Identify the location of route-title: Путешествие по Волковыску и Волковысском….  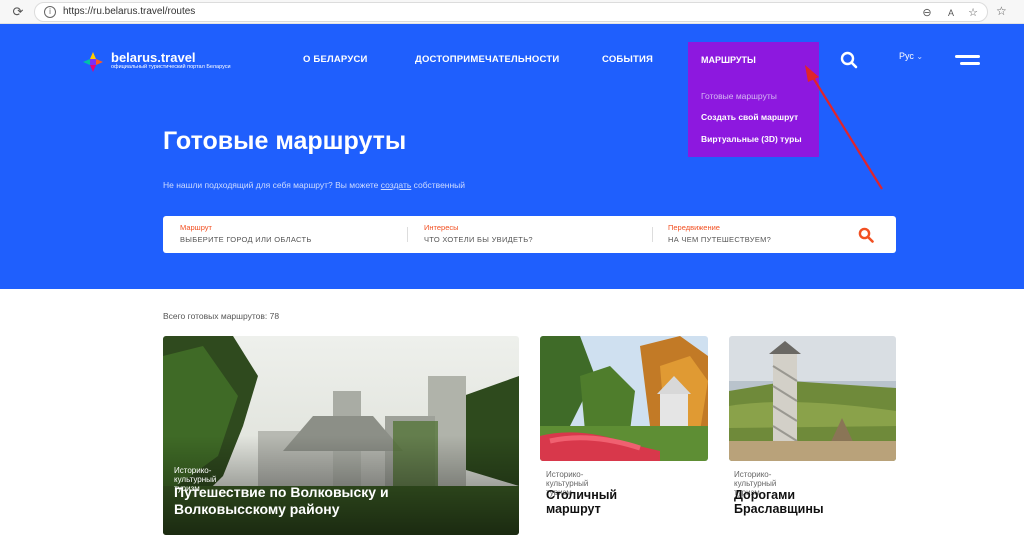
(339, 501).